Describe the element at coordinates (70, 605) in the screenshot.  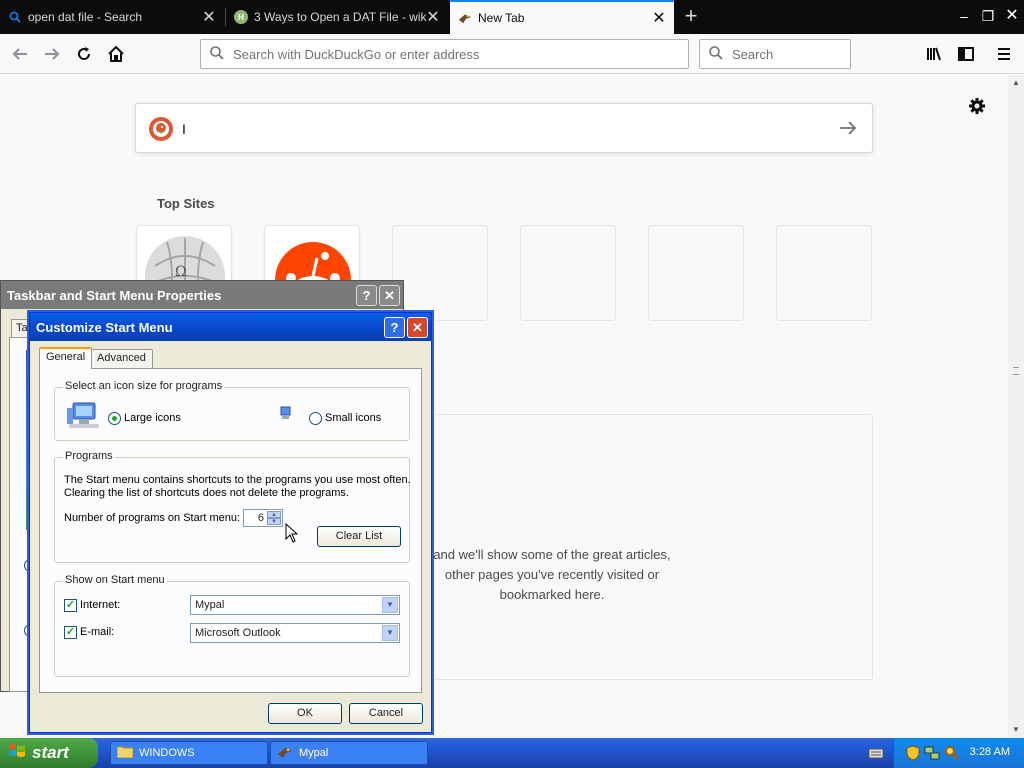
I see `internet-checkbox: ✓` at that location.